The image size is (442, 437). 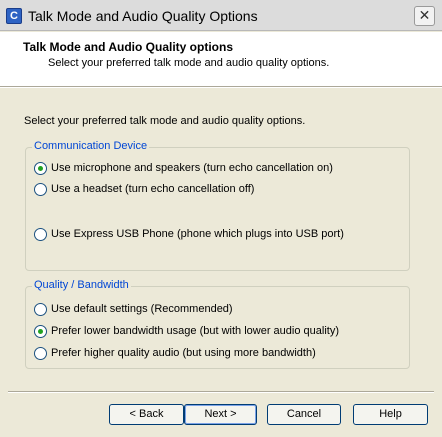 What do you see at coordinates (220, 414) in the screenshot?
I see `next-button: Next >` at bounding box center [220, 414].